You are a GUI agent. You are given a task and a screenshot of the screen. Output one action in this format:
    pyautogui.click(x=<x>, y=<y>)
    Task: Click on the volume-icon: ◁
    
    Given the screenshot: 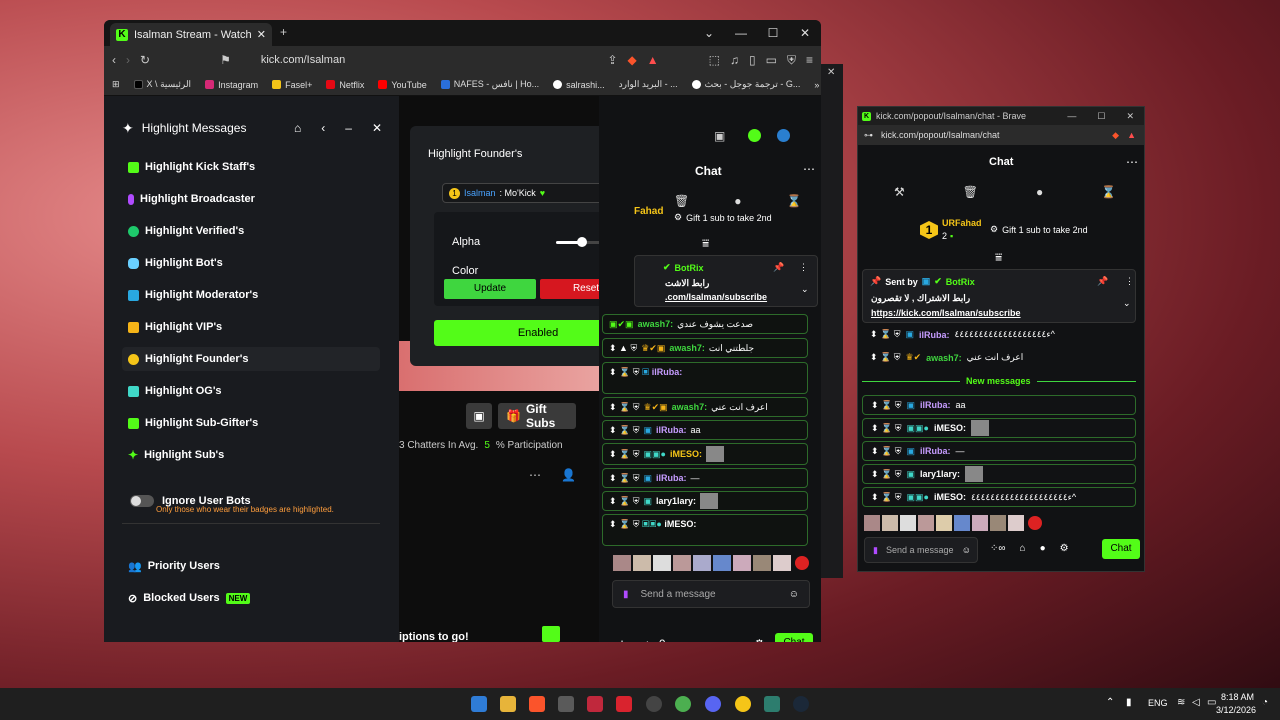 What is the action you would take?
    pyautogui.click(x=1196, y=702)
    